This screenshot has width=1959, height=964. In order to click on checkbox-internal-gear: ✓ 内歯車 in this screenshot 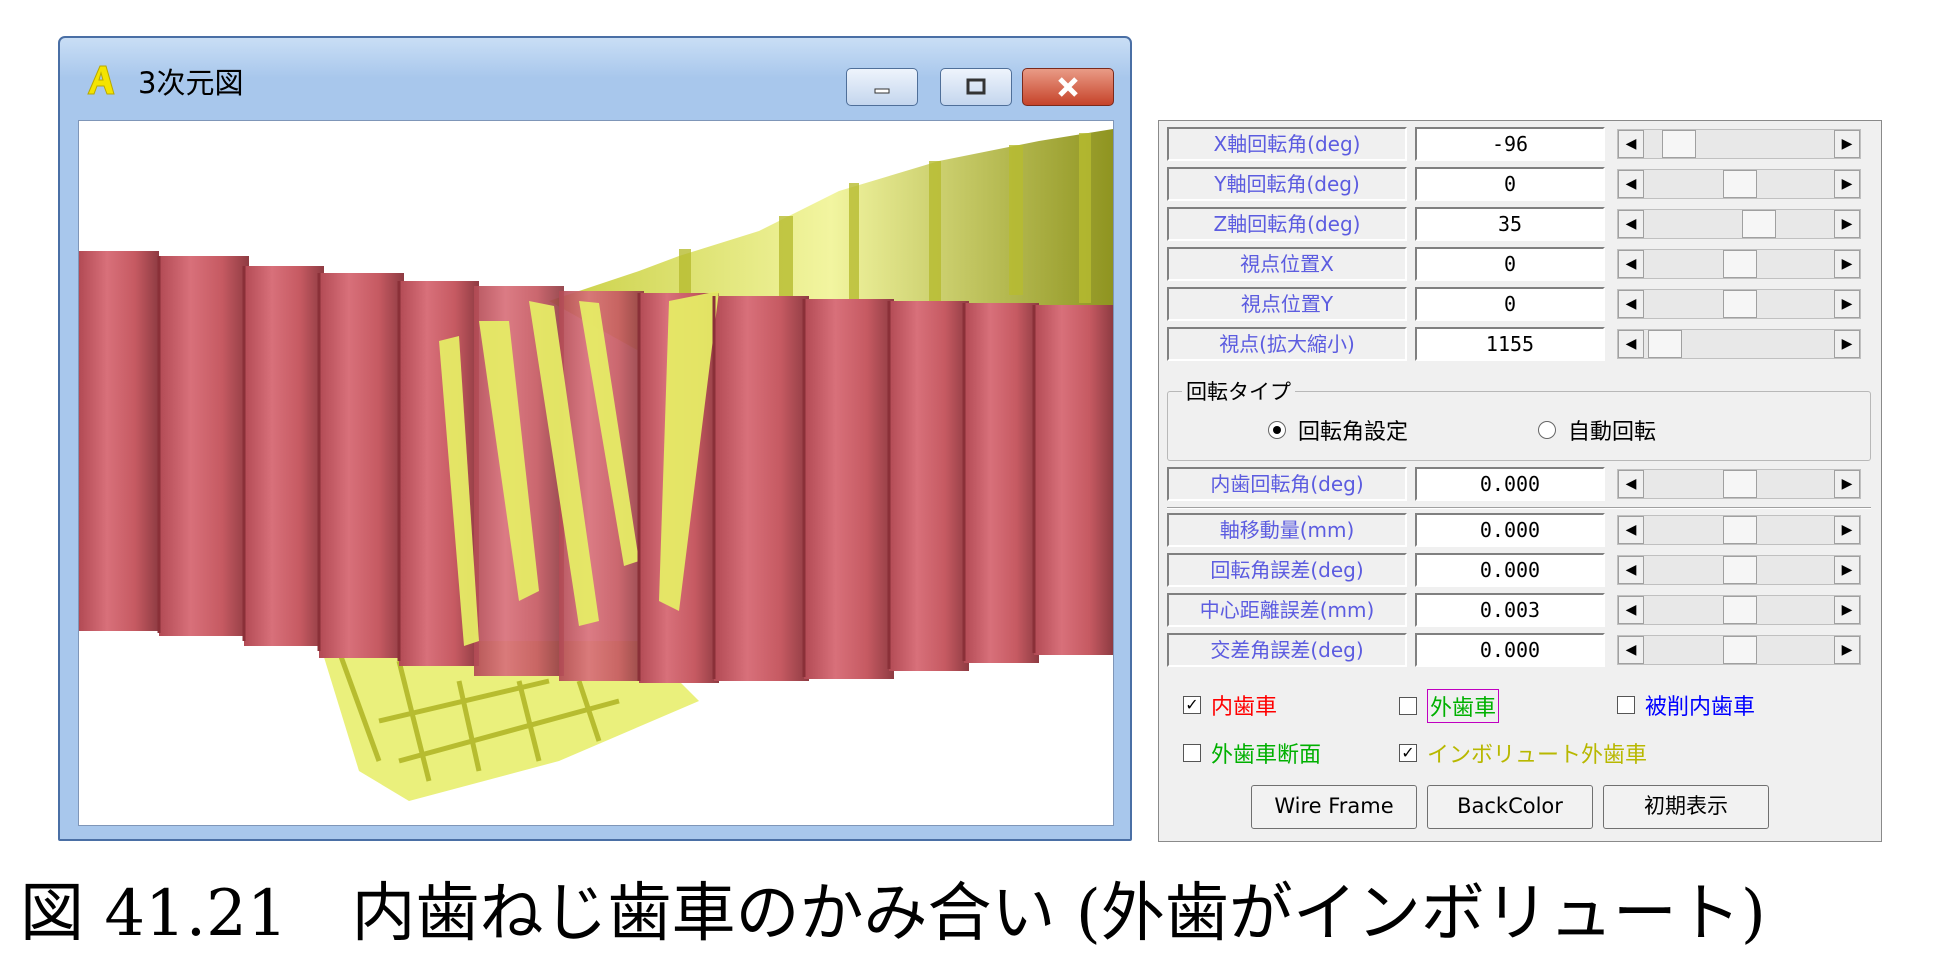, I will do `click(1230, 705)`.